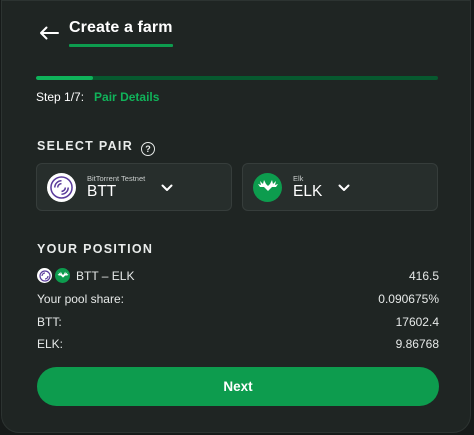  Describe the element at coordinates (60, 97) in the screenshot. I see `step-number: Step 1/7:` at that location.